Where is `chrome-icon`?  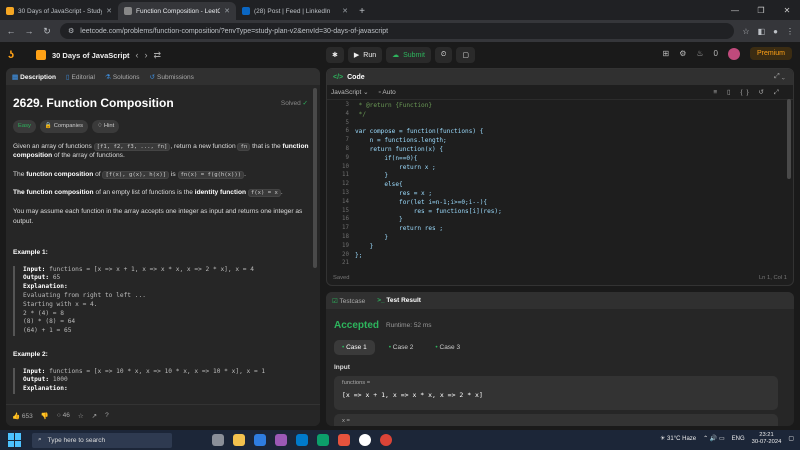
chrome-icon is located at coordinates (386, 440).